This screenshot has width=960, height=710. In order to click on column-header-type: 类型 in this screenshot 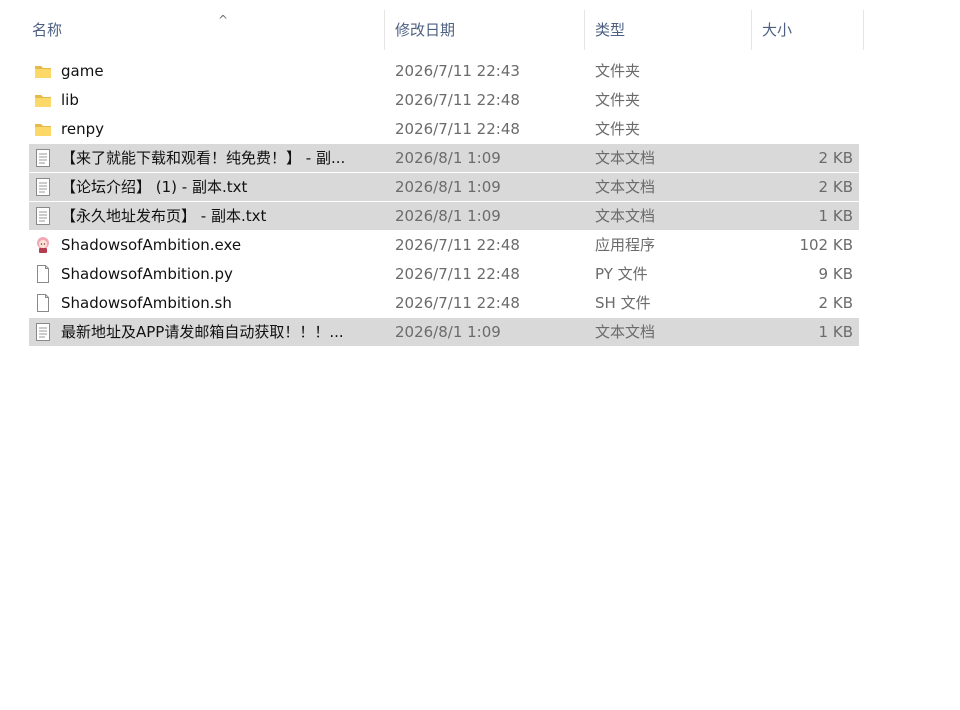, I will do `click(668, 30)`.